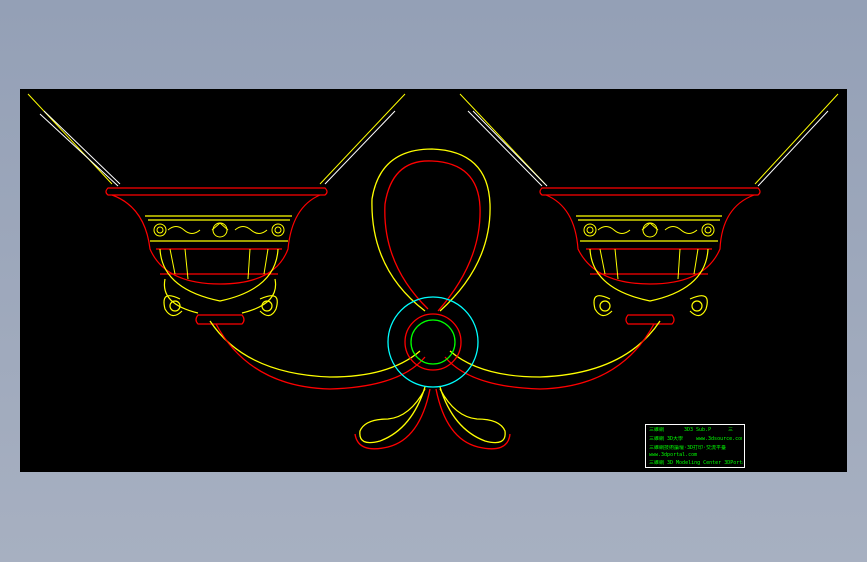 The width and height of the screenshot is (867, 562). I want to click on left-arm-lines, so click(216, 140).